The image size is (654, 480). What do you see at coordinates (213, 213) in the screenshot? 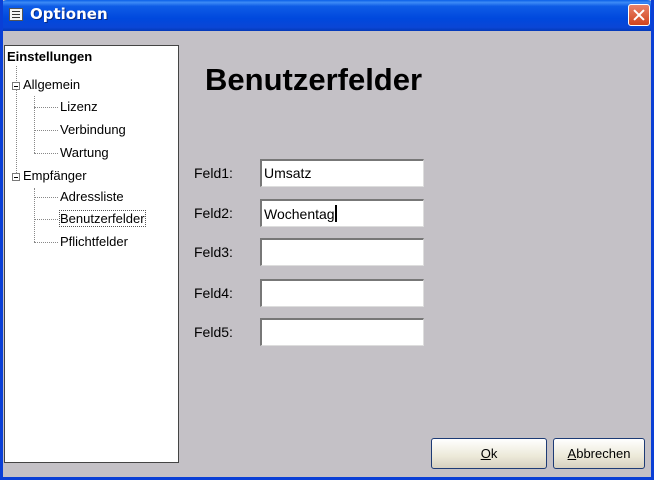
I see `field2-label: Feld2:` at bounding box center [213, 213].